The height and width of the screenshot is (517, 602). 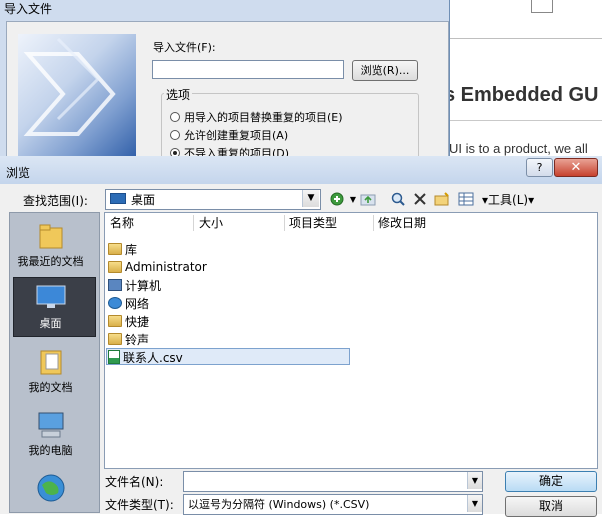 What do you see at coordinates (551, 481) in the screenshot?
I see `ok-button: 确定` at bounding box center [551, 481].